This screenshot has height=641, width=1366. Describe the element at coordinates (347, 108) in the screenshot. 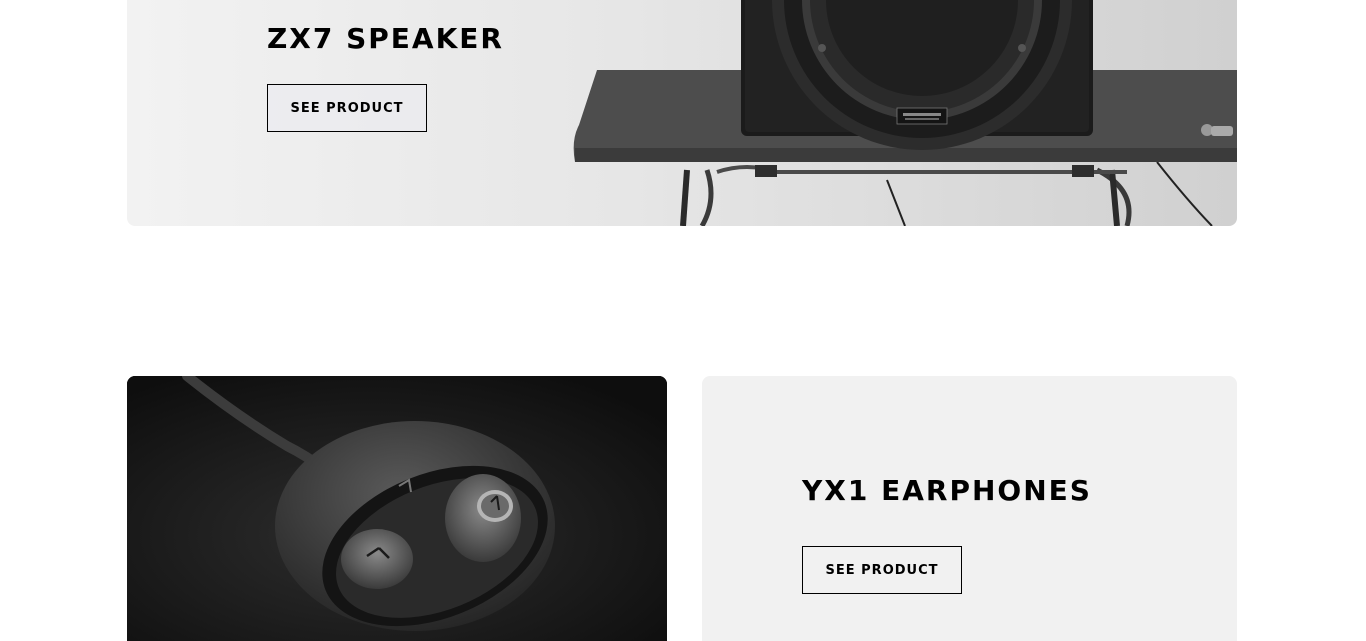

I see `zx7-see-product-button: SEE PRODUCT` at that location.